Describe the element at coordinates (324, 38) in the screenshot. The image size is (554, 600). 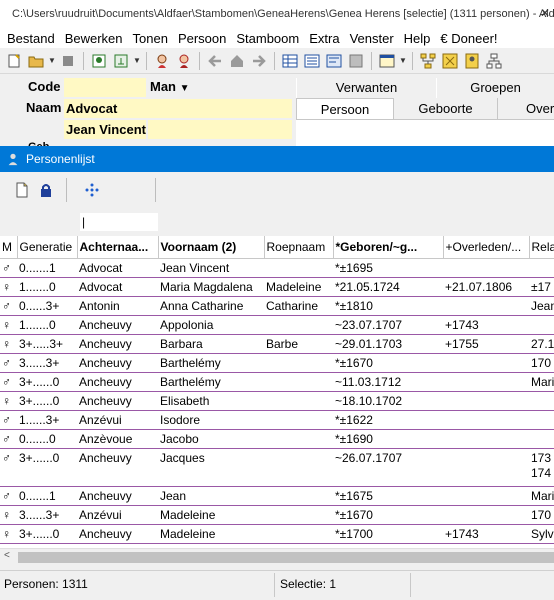
I see `menu-extra: Extra` at that location.